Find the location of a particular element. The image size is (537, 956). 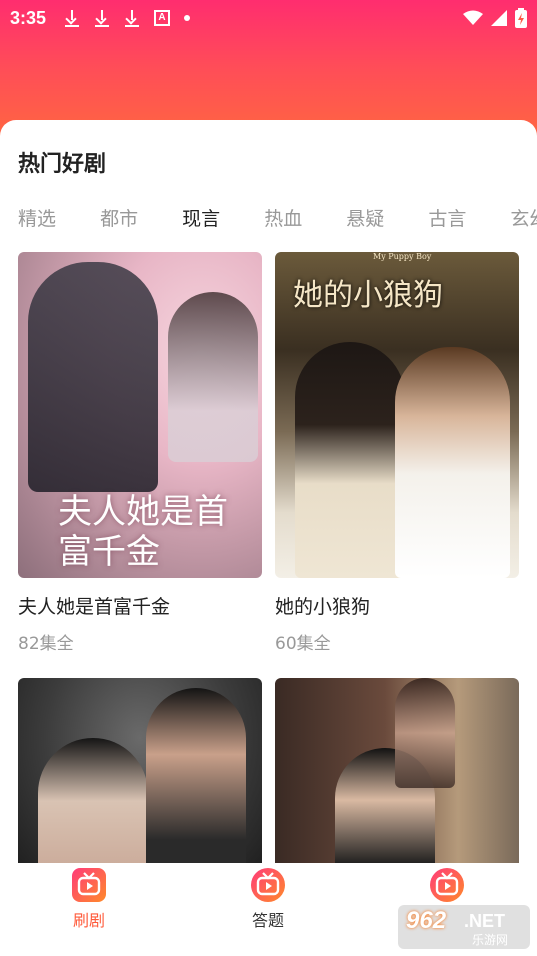

nav-item-dati: 答题 is located at coordinates (268, 897).